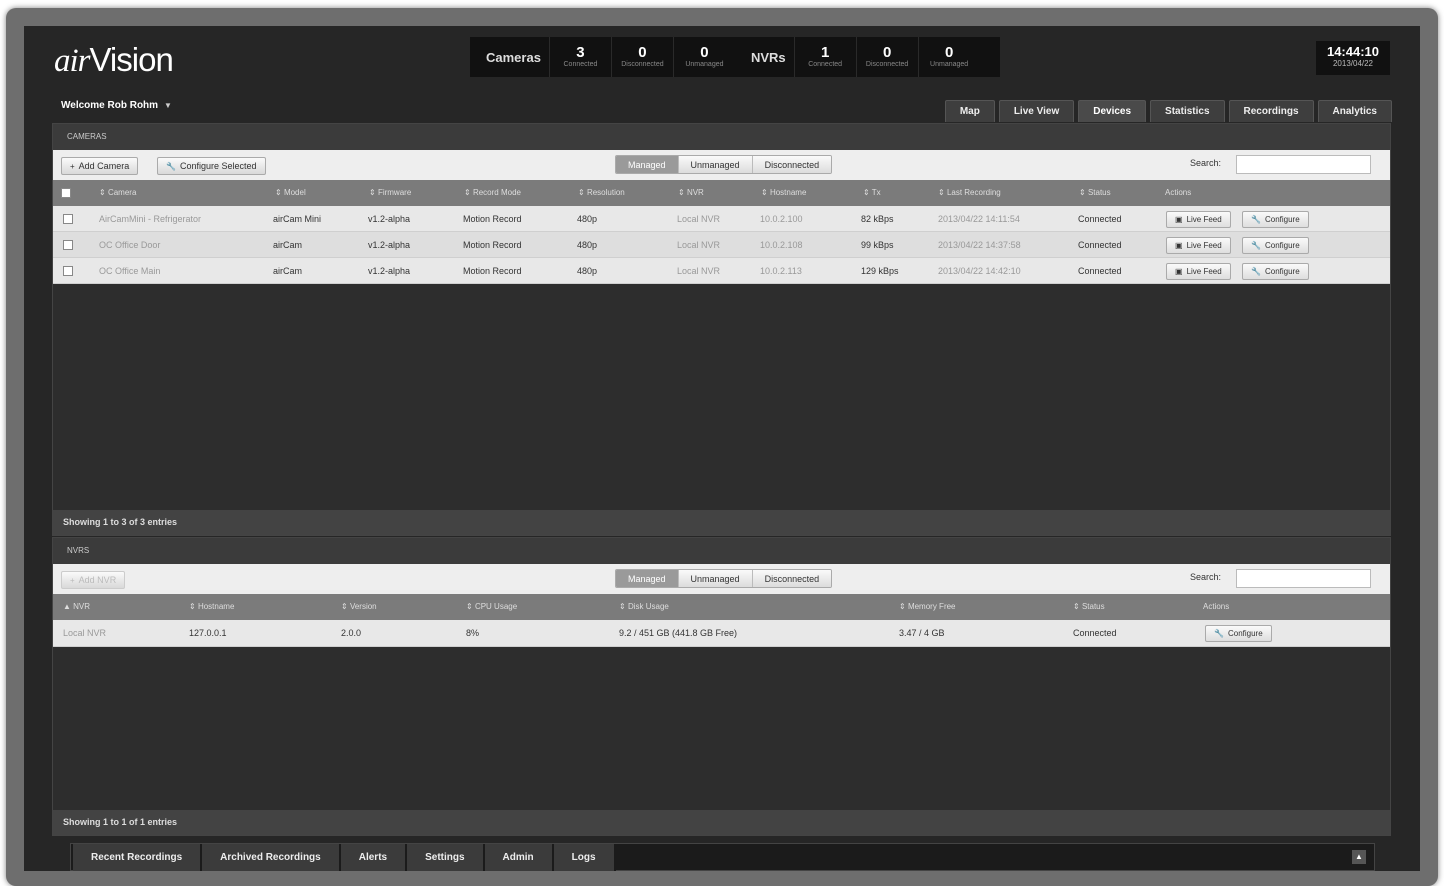 Image resolution: width=1444 pixels, height=886 pixels. What do you see at coordinates (949, 52) in the screenshot?
I see `stat-value: 0` at bounding box center [949, 52].